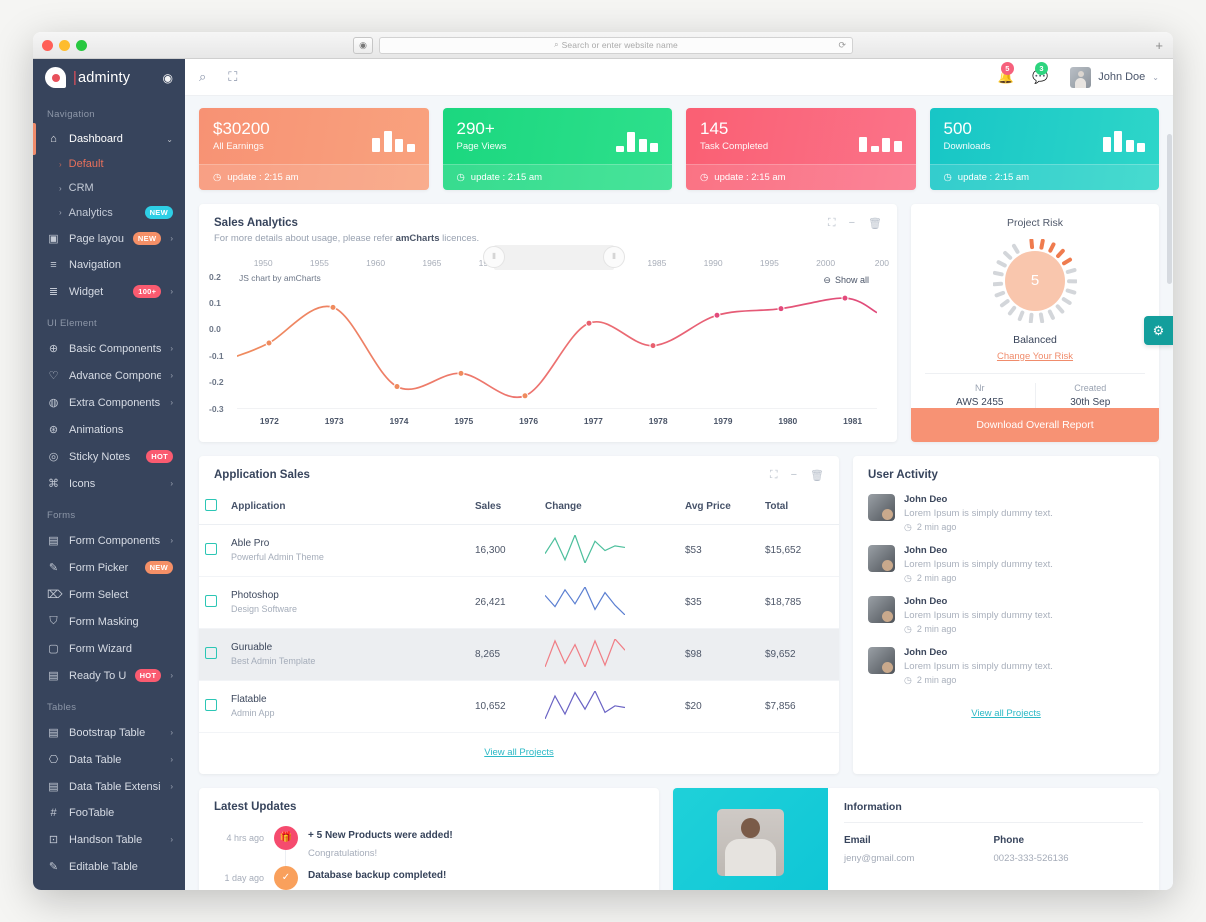 Image resolution: width=1206 pixels, height=922 pixels. I want to click on sidebar-item-widget: ≣ Widget 100+ ›, so click(109, 291).